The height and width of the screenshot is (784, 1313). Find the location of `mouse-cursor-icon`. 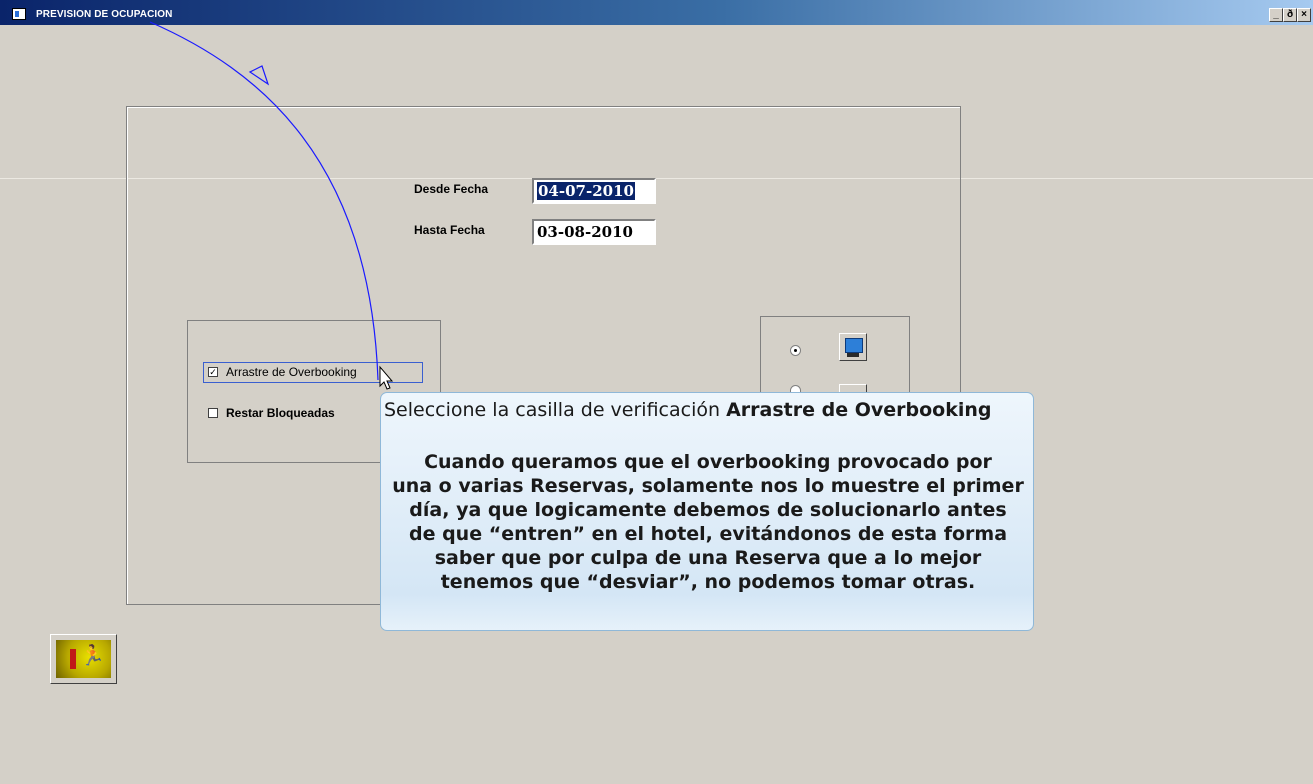

mouse-cursor-icon is located at coordinates (386, 377).